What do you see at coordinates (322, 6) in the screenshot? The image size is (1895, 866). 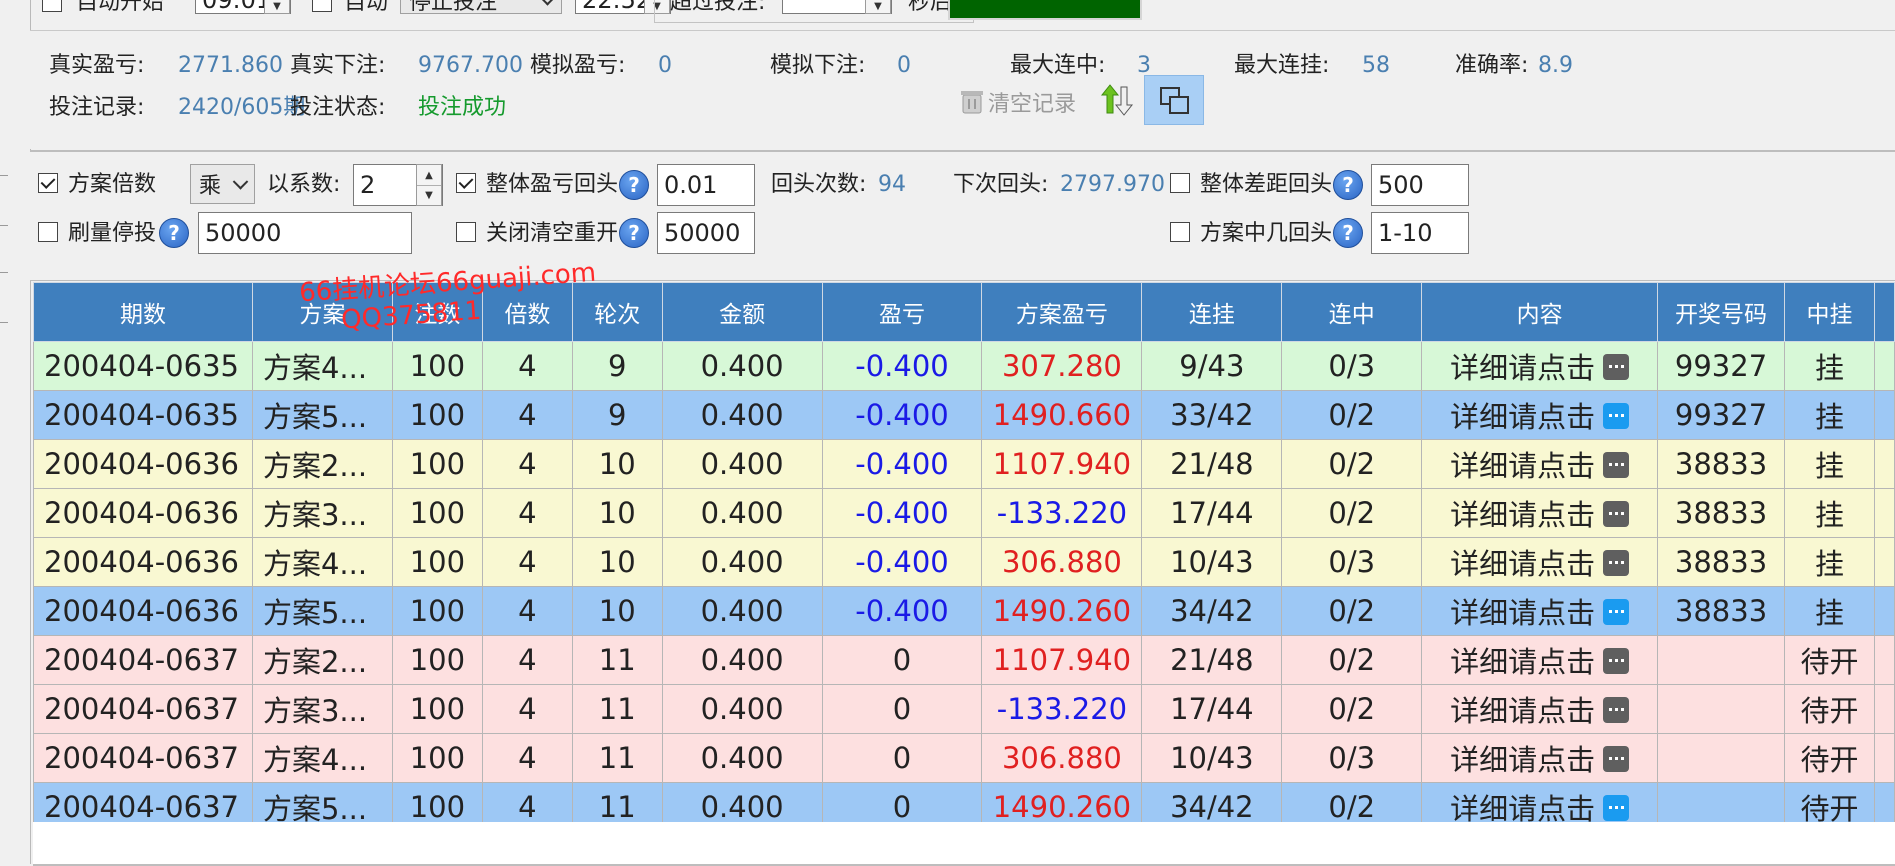 I see `auto-checkbox` at bounding box center [322, 6].